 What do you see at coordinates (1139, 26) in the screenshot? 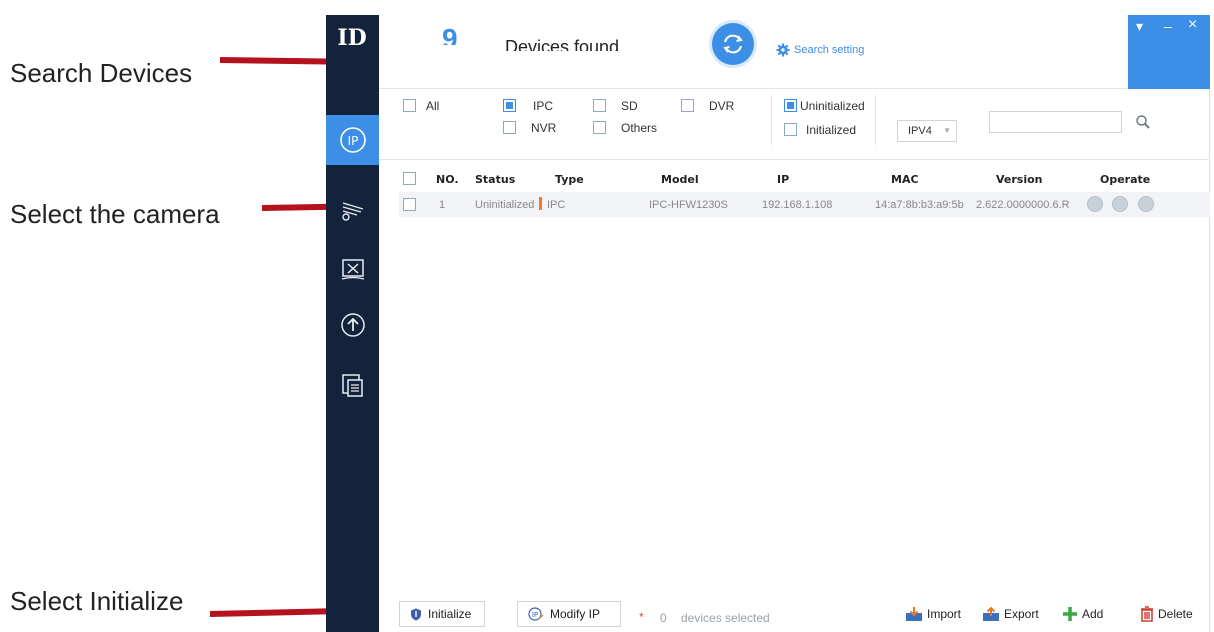
I see `menu-dropdown-icon: ▾` at bounding box center [1139, 26].